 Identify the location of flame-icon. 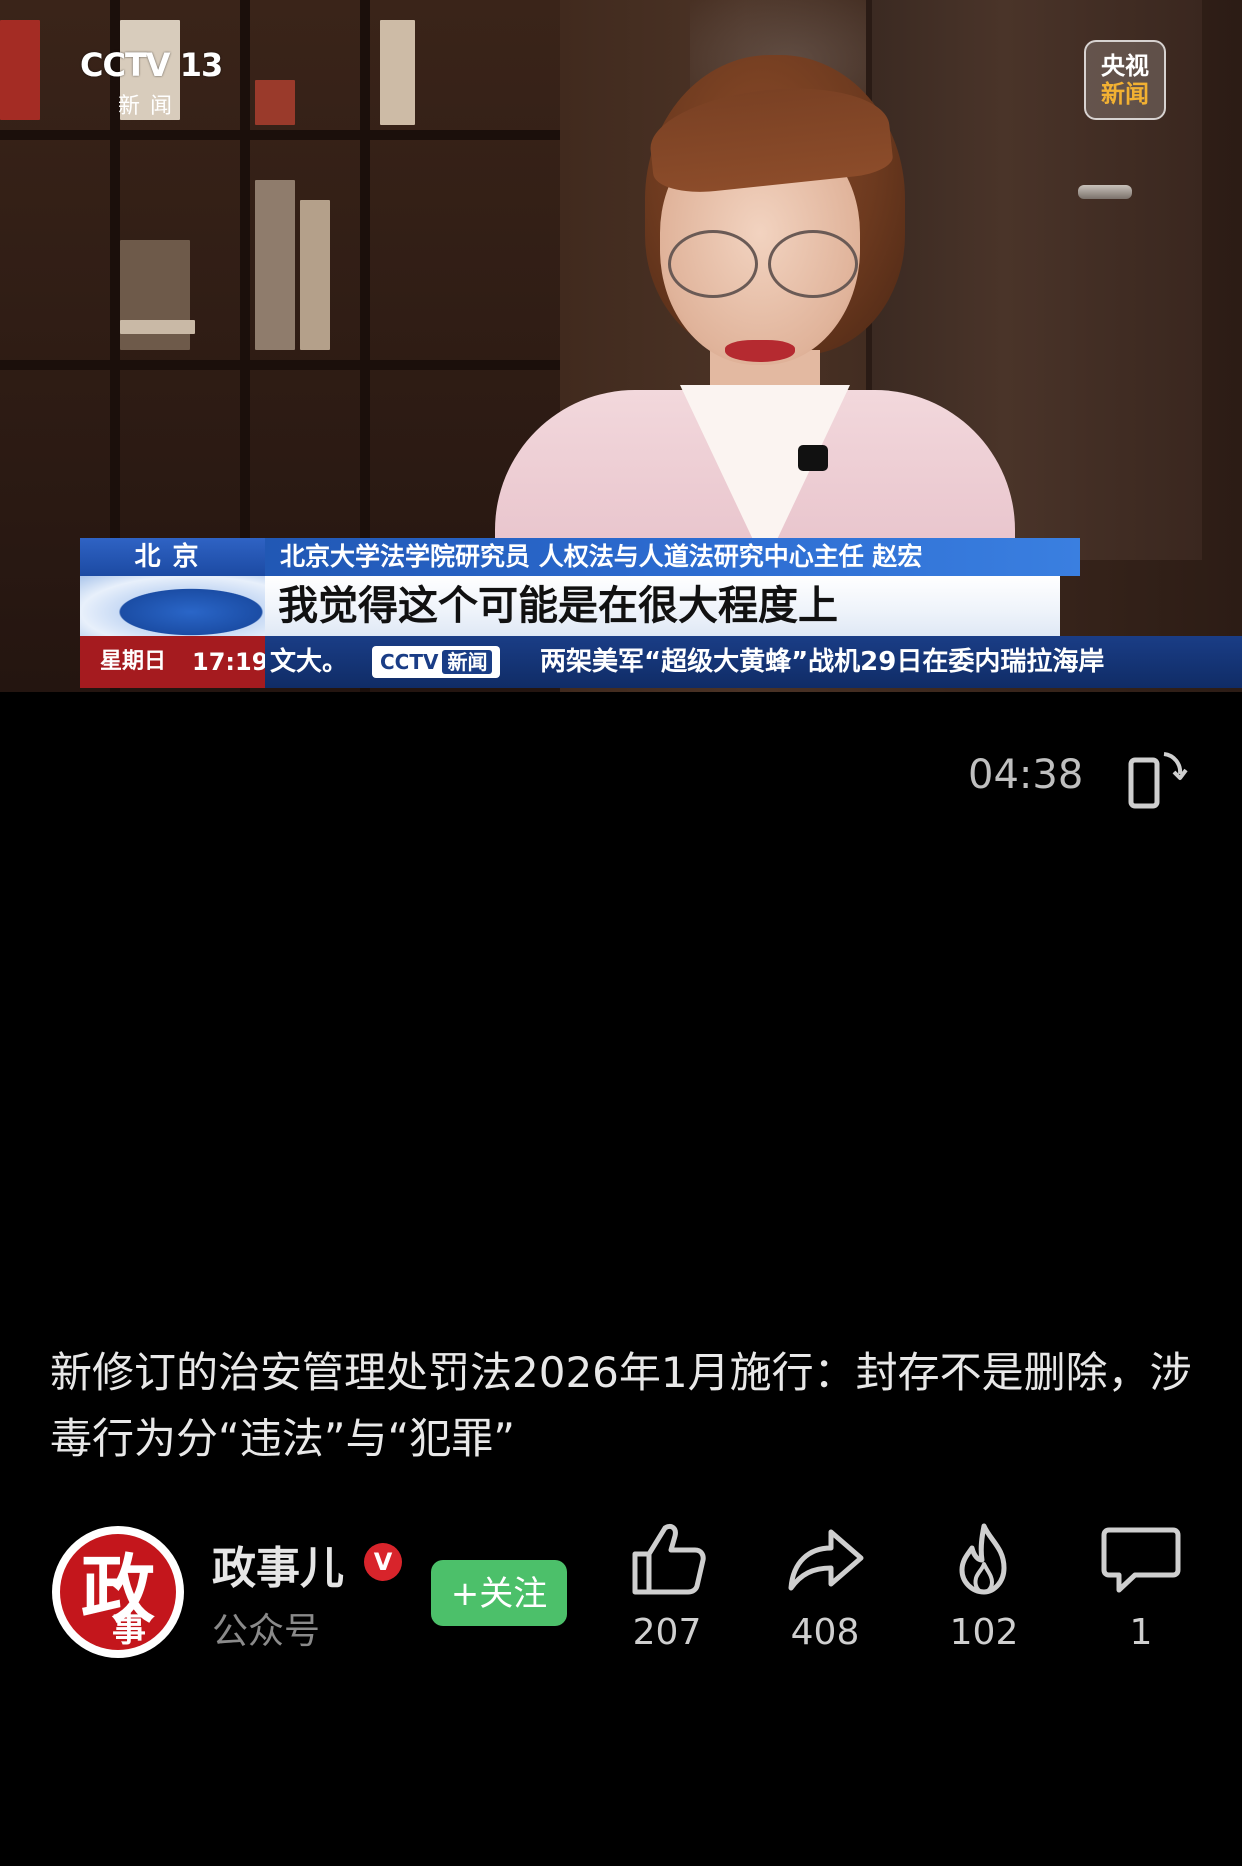
(983, 1559).